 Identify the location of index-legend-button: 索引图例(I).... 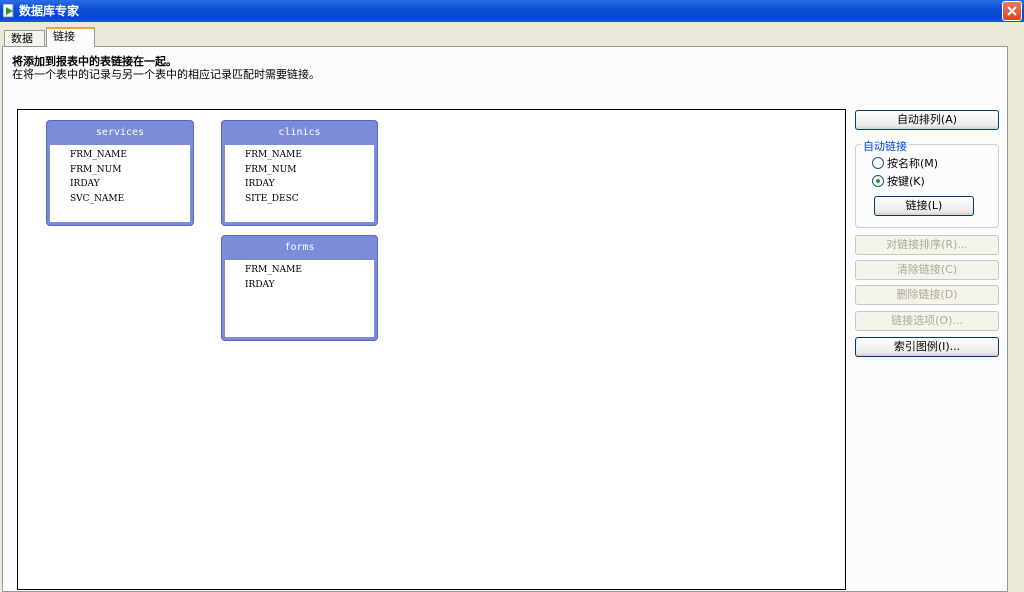
(927, 347).